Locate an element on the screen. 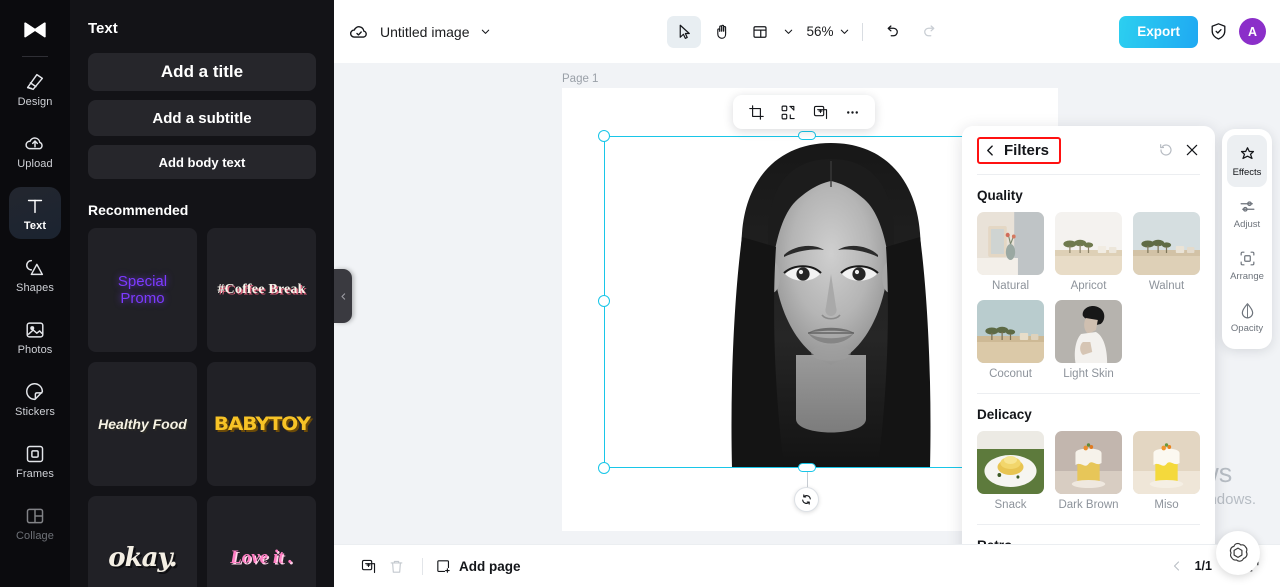 The height and width of the screenshot is (587, 1280). sidebar-item-label: Frames is located at coordinates (35, 473).